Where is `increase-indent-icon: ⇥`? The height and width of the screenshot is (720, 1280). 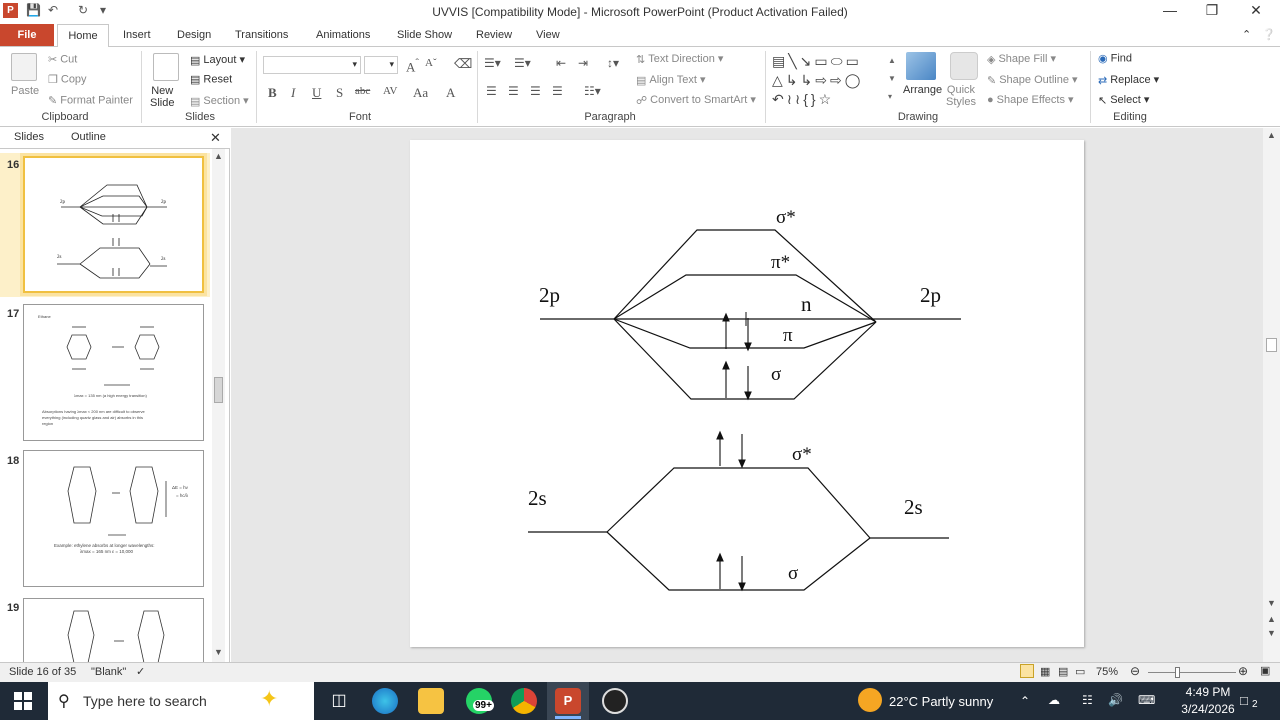
increase-indent-icon: ⇥ is located at coordinates (583, 63).